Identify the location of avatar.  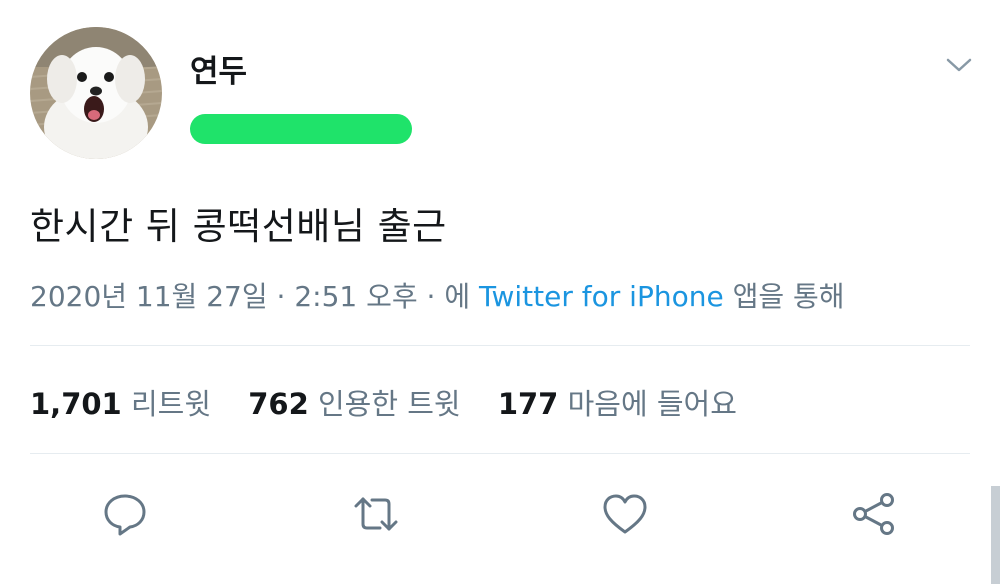
(96, 93).